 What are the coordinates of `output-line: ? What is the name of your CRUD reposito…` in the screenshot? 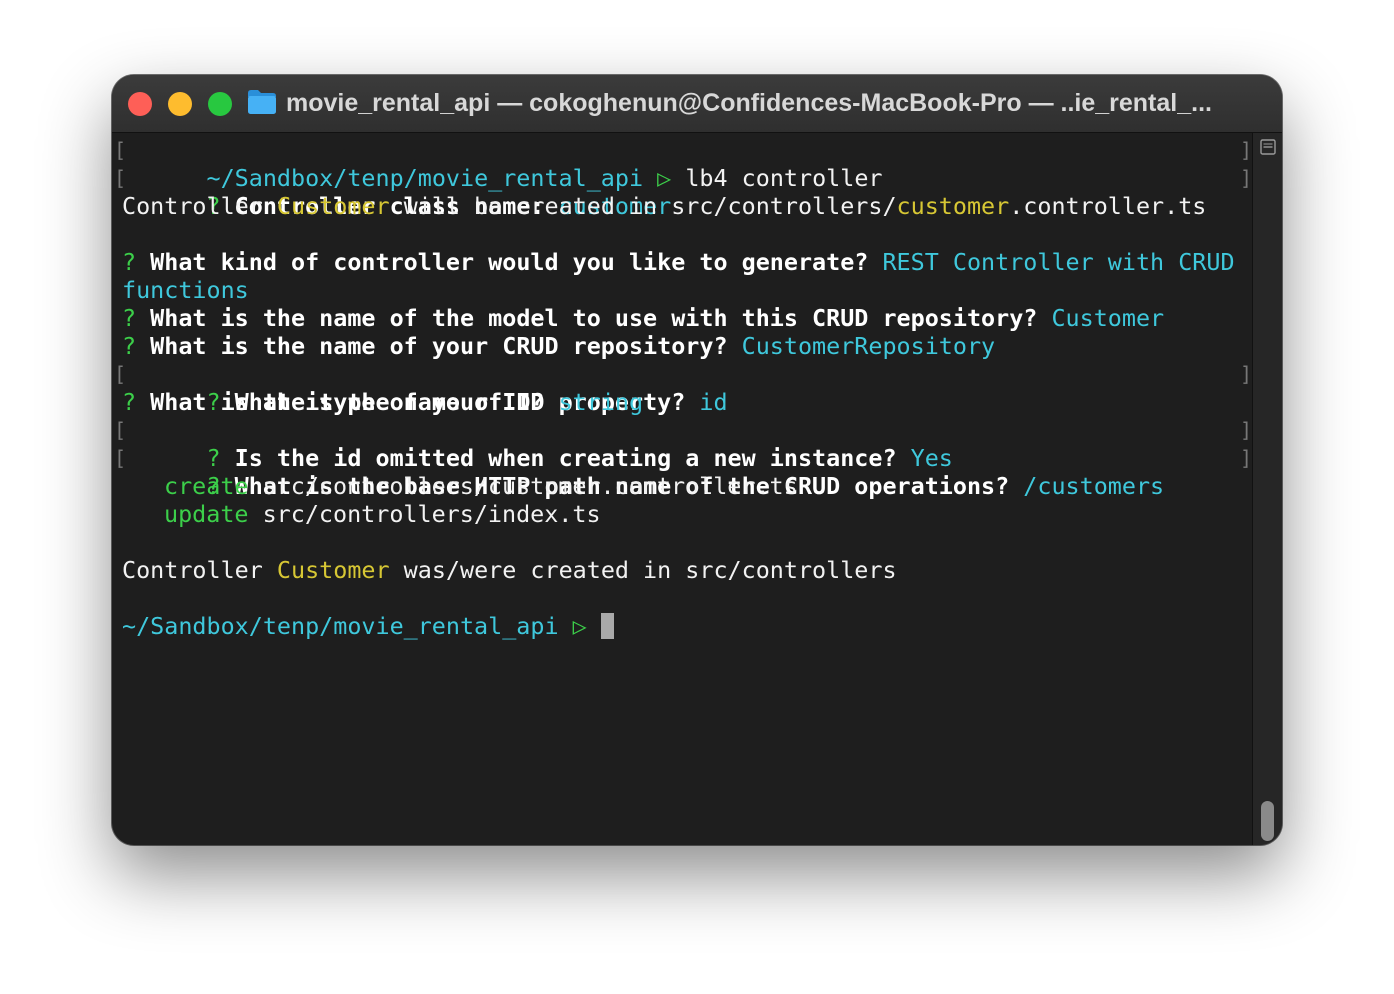 It's located at (682, 346).